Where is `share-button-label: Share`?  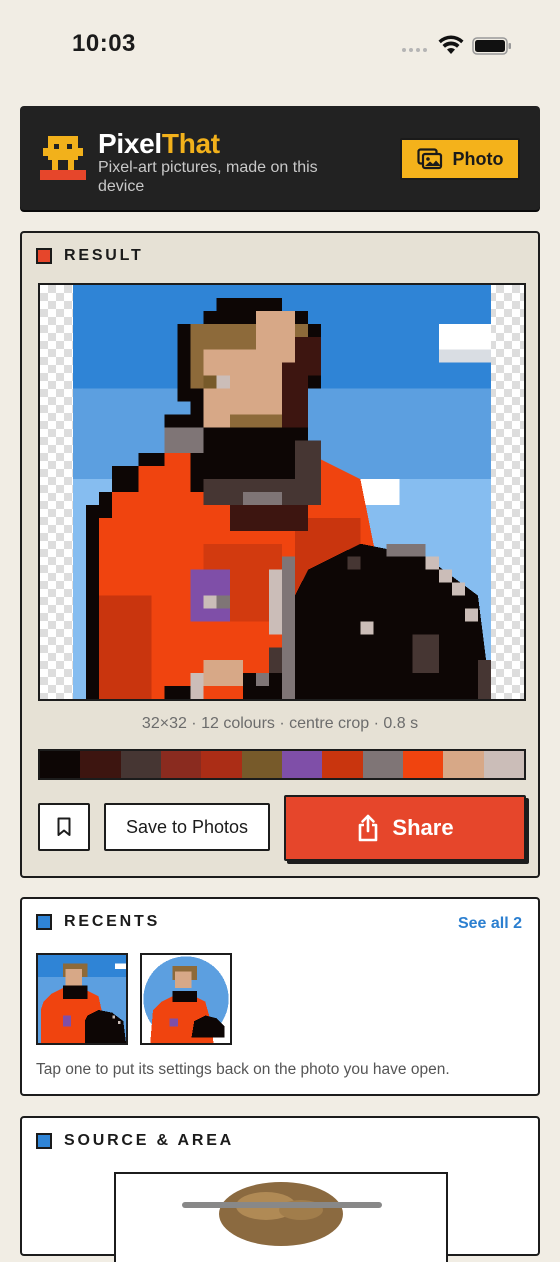 share-button-label: Share is located at coordinates (423, 827).